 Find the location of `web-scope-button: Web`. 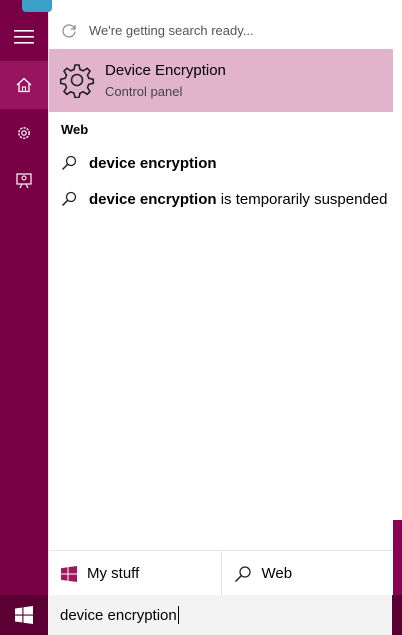

web-scope-button: Web is located at coordinates (307, 573).